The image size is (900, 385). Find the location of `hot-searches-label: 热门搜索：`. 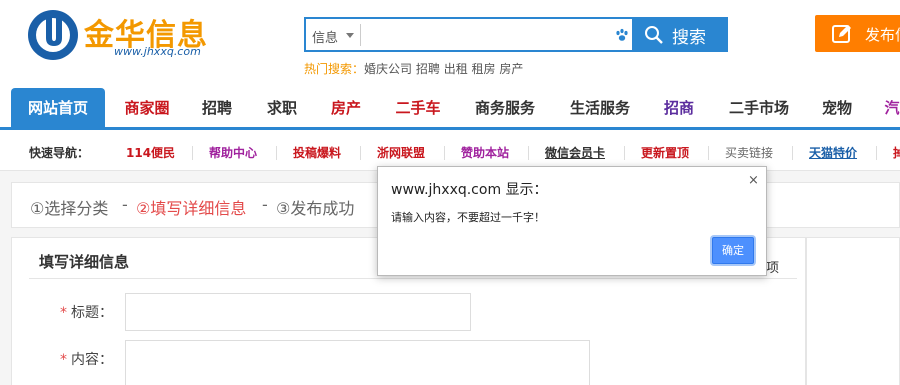

hot-searches-label: 热门搜索： is located at coordinates (334, 69).